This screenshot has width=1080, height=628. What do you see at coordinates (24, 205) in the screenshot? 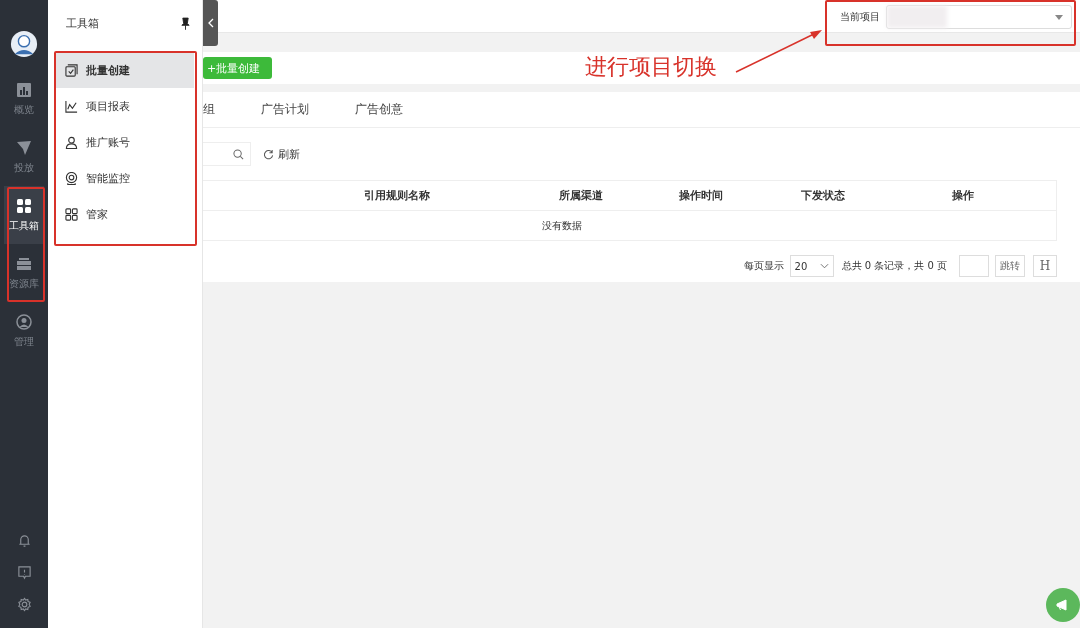
I see `grid-icon` at bounding box center [24, 205].